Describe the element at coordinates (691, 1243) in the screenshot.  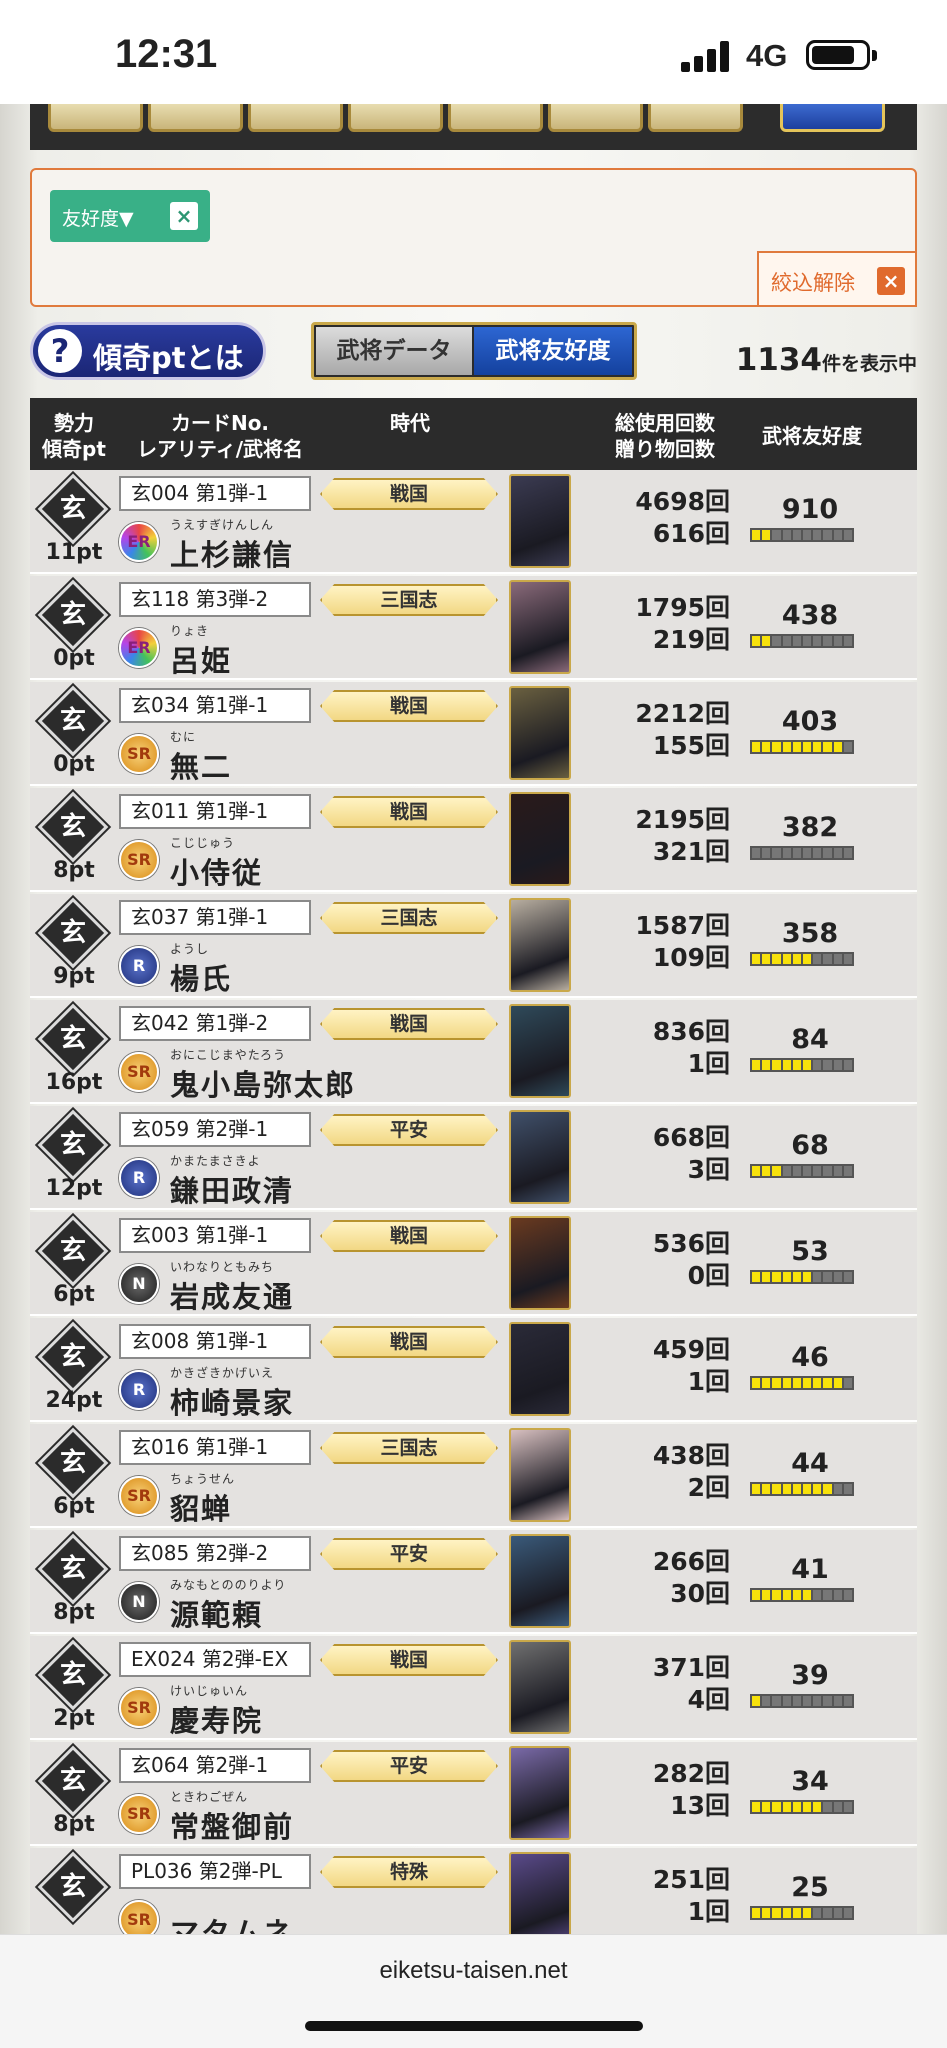
I see `total-uses: 536回` at that location.